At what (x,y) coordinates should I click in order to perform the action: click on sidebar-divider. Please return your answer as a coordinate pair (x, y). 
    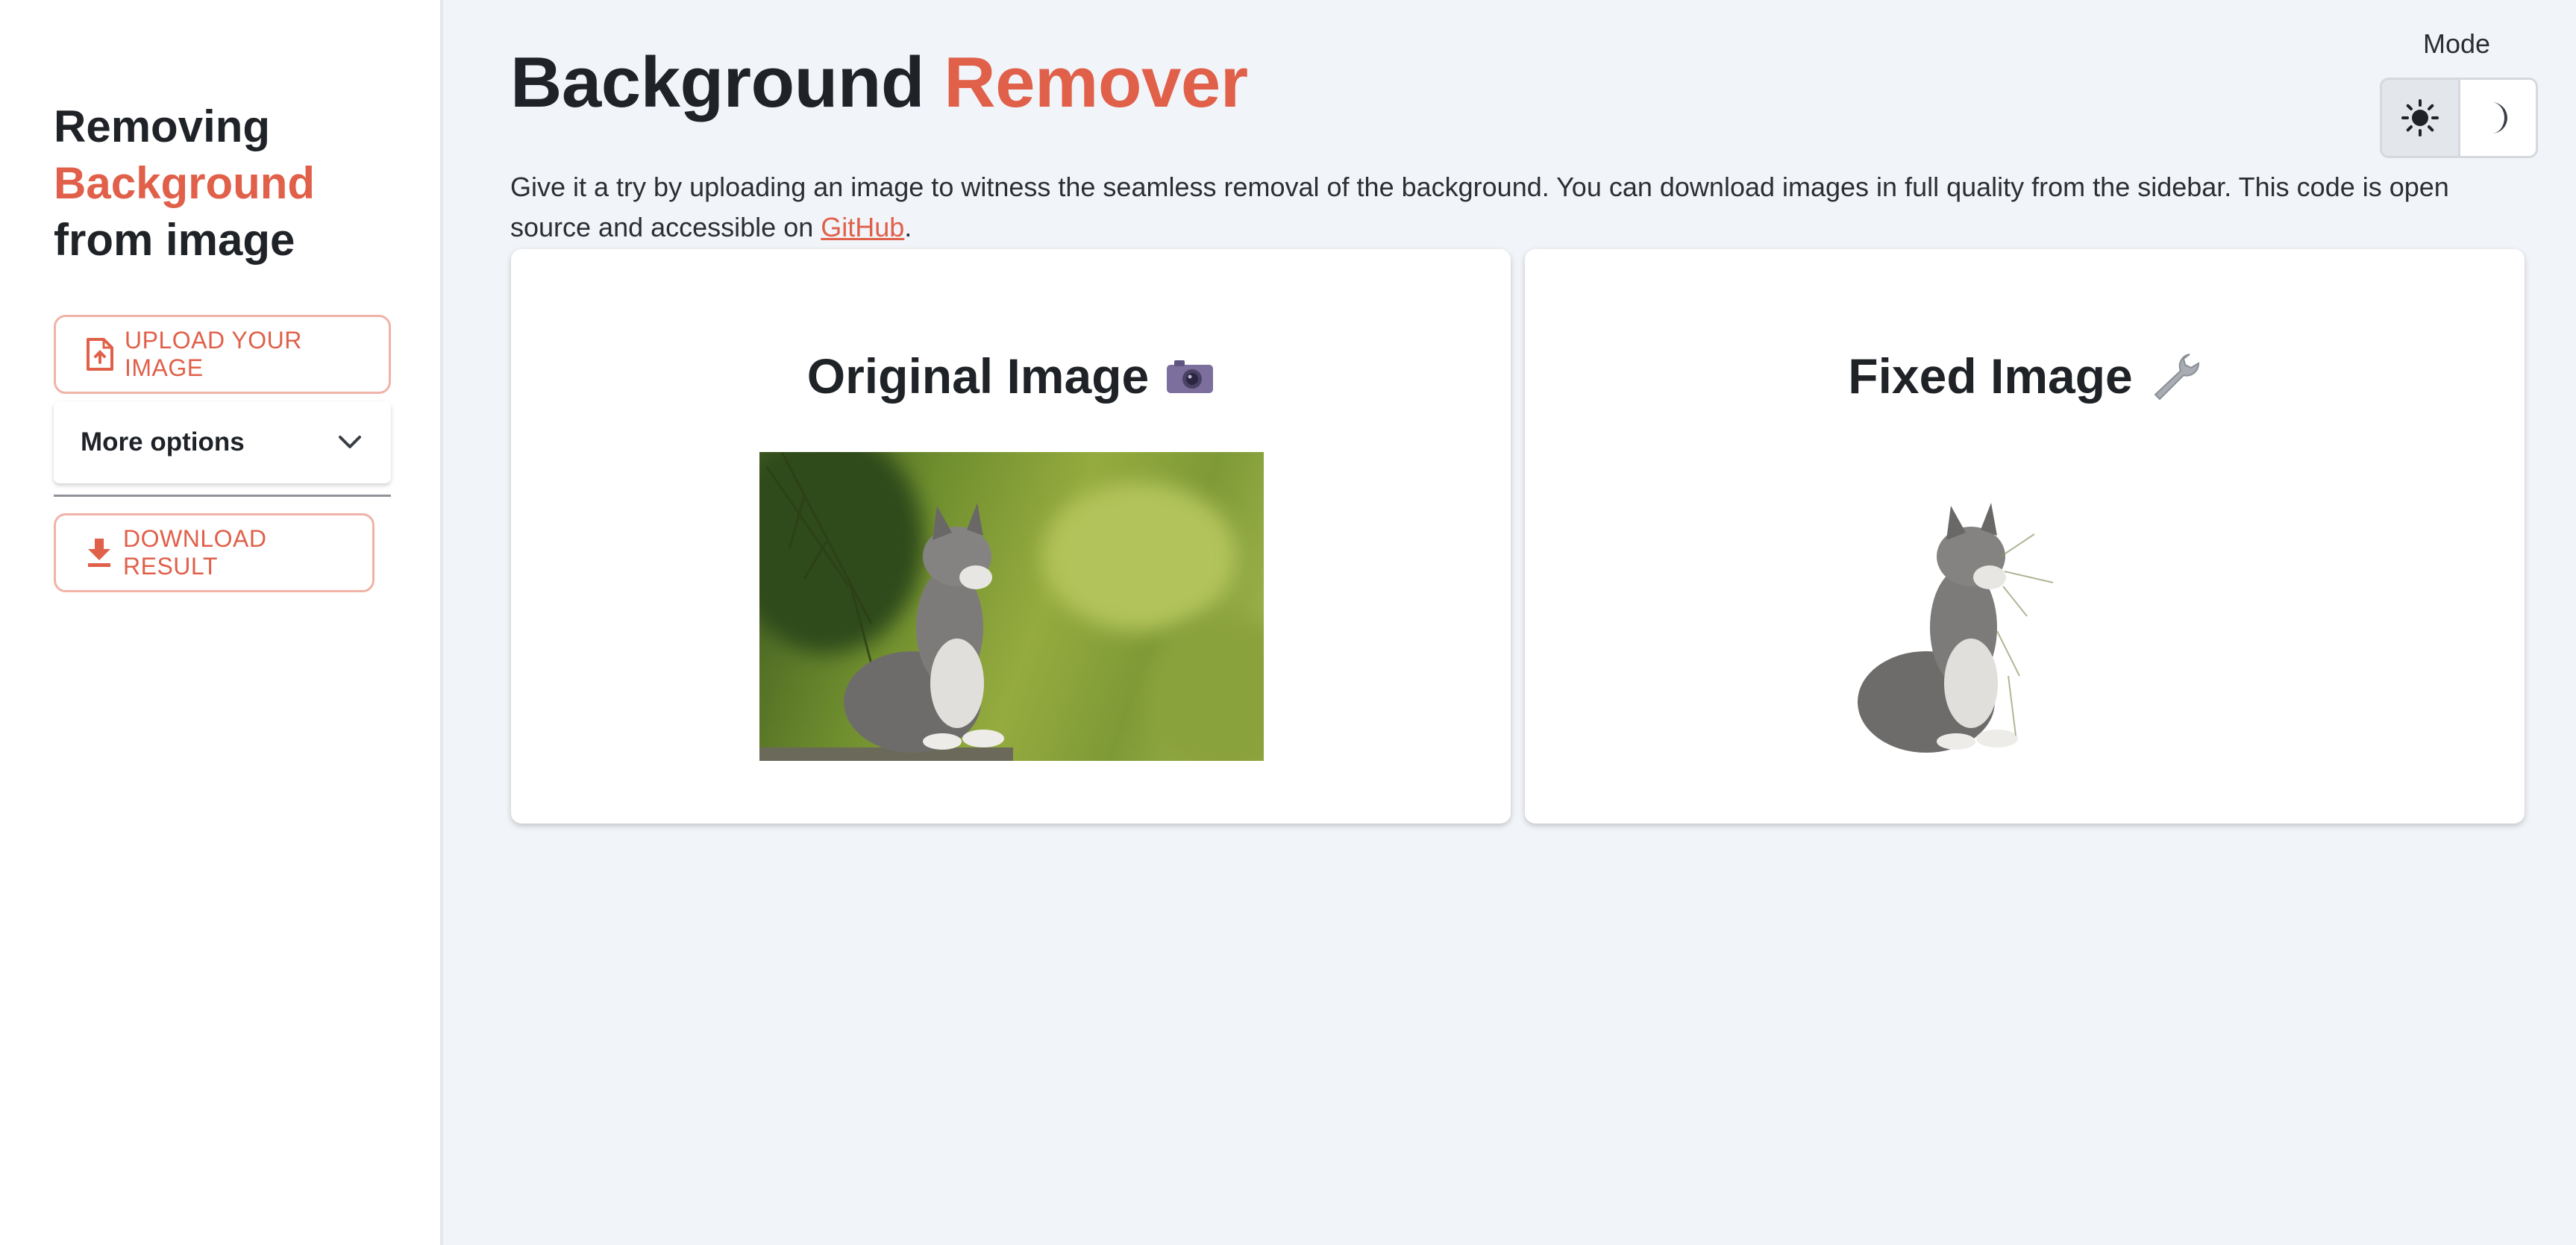
    Looking at the image, I should click on (222, 496).